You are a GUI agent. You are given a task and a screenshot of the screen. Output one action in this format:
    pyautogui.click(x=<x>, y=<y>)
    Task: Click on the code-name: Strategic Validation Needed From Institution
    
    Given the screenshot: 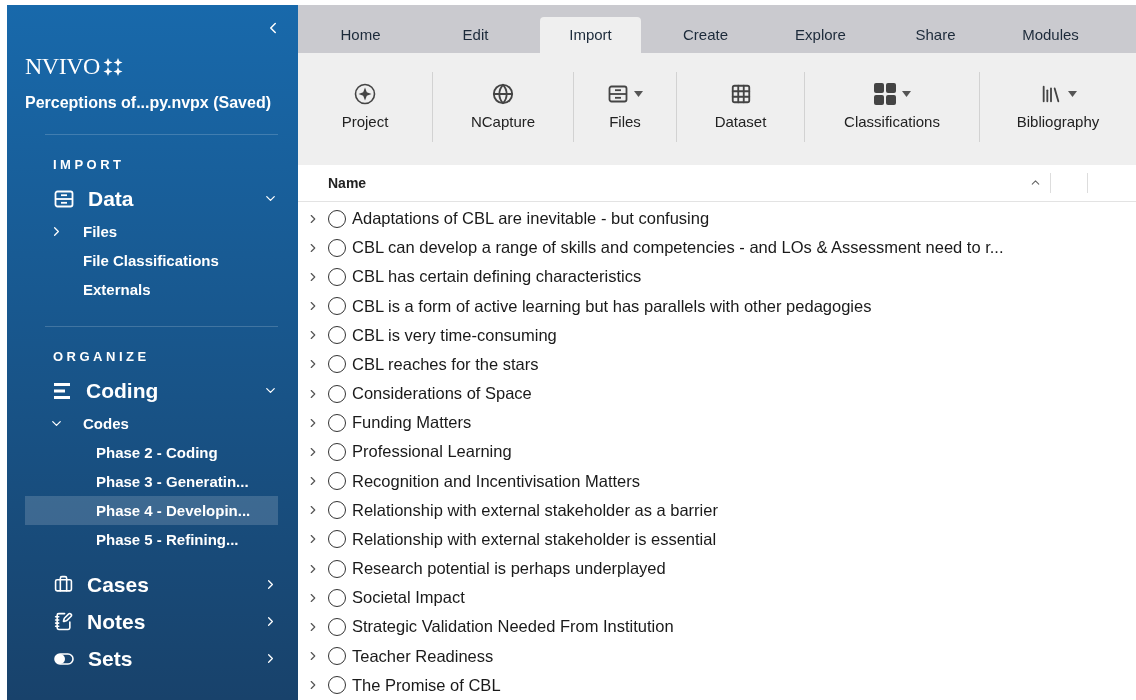 What is the action you would take?
    pyautogui.click(x=513, y=627)
    